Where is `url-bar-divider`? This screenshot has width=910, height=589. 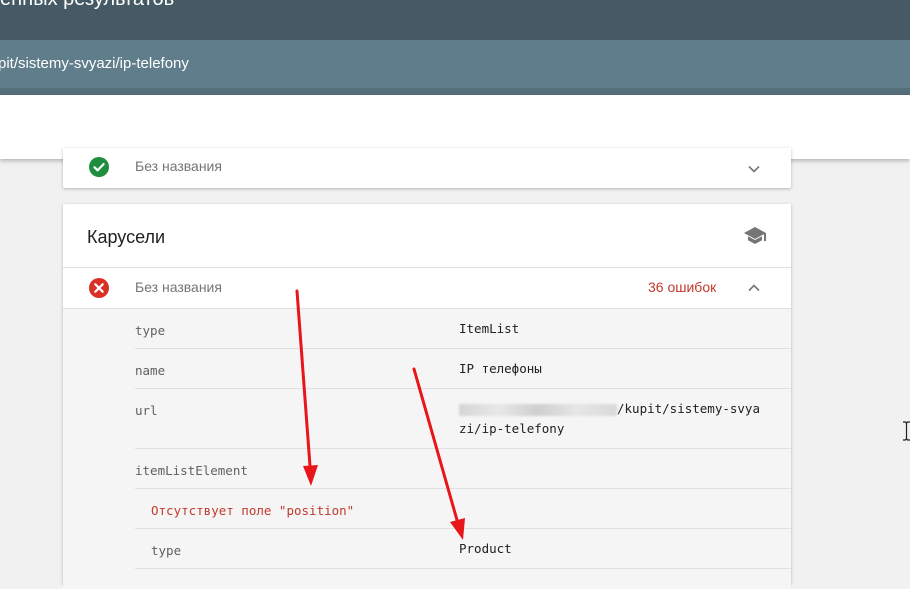 url-bar-divider is located at coordinates (455, 91).